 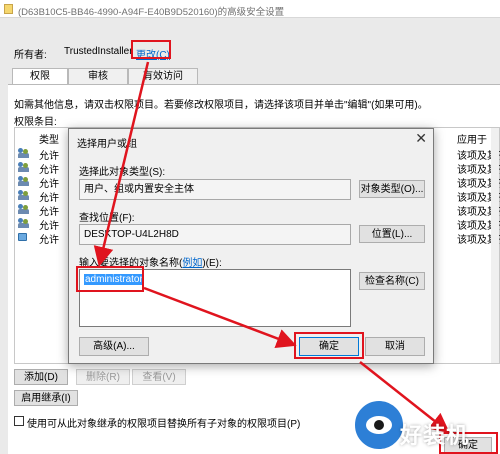 What do you see at coordinates (98, 76) in the screenshot?
I see `tab-auditing: 审核` at bounding box center [98, 76].